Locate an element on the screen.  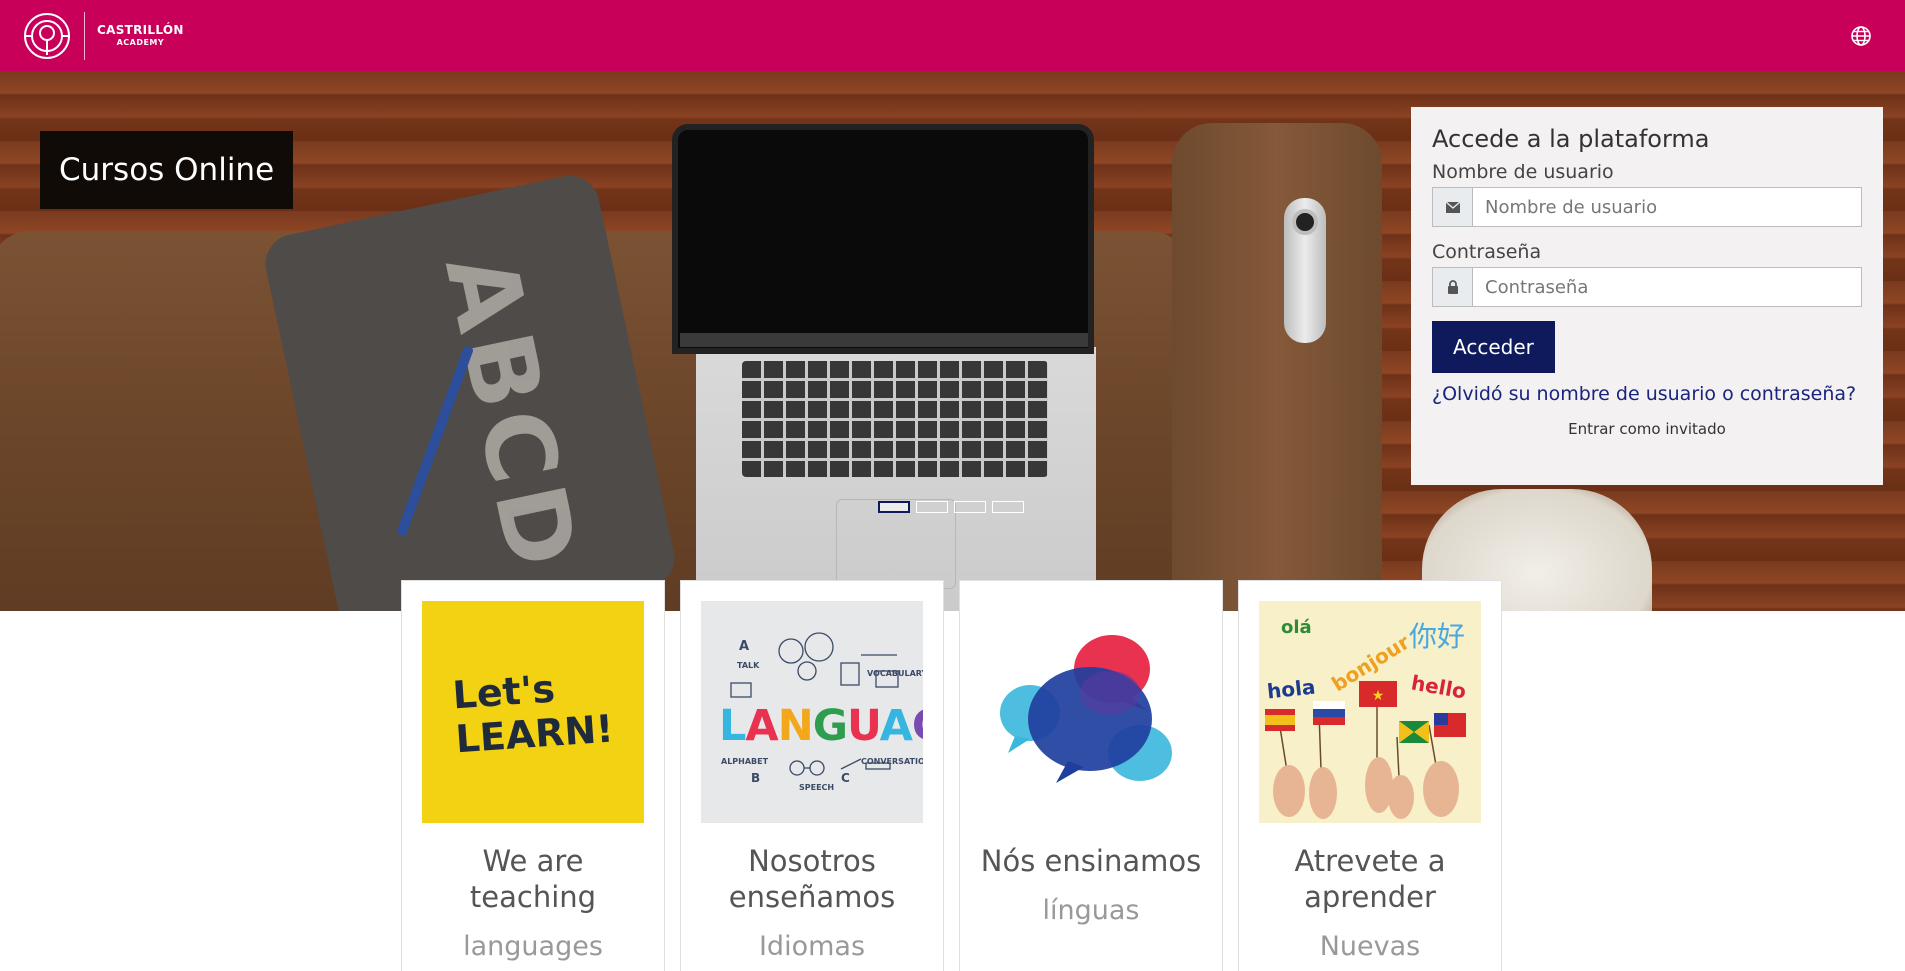
card-title: Atrevete a aprender is located at coordinates (1370, 879).